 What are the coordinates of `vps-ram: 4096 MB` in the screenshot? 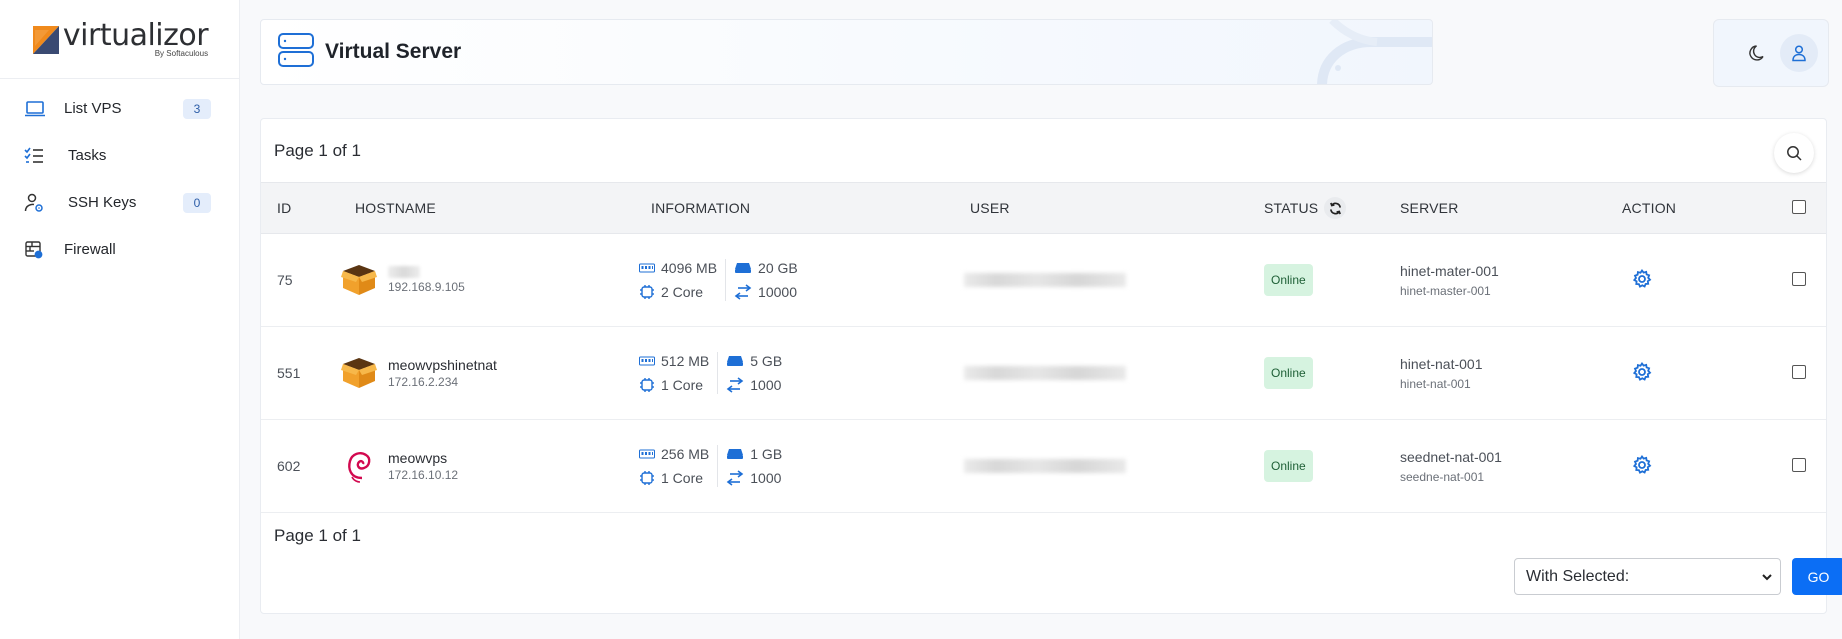 It's located at (689, 268).